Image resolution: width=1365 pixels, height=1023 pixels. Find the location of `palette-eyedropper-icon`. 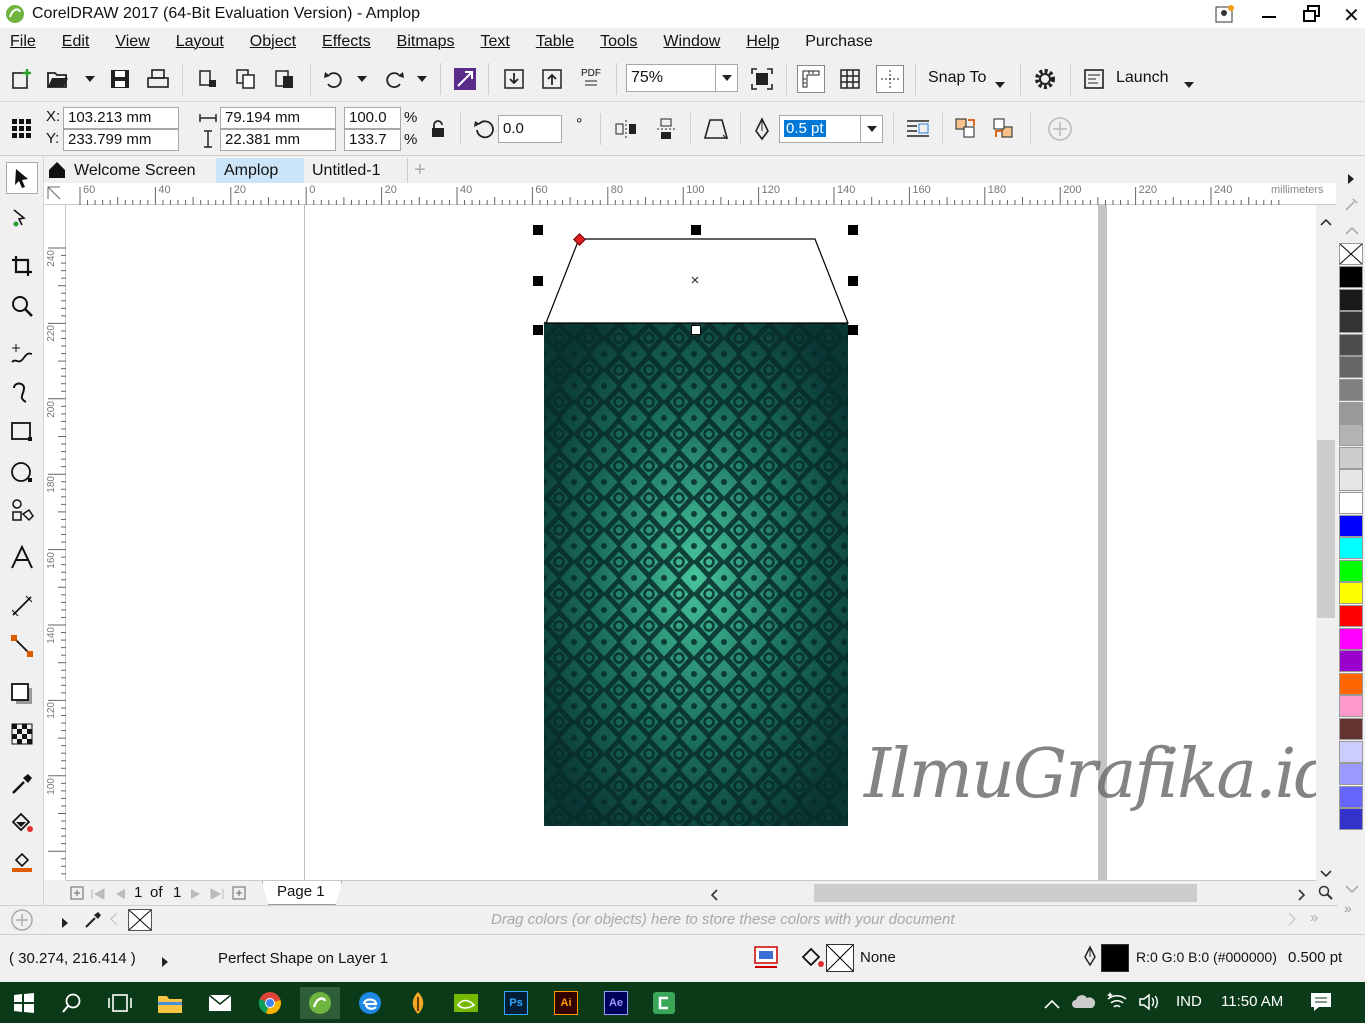

palette-eyedropper-icon is located at coordinates (1352, 206).